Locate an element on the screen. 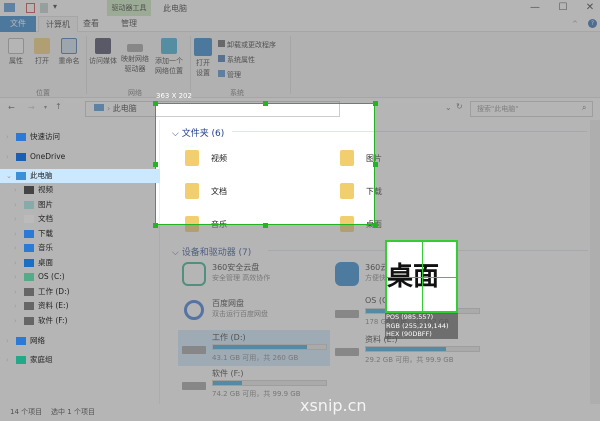 Image resolution: width=600 pixels, height=421 pixels. magnifier: 桌面 is located at coordinates (421, 276).